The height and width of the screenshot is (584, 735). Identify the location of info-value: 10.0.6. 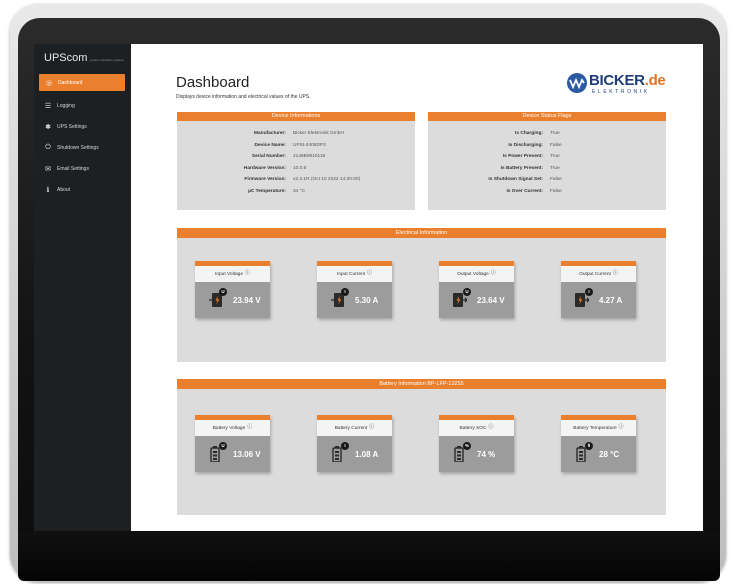
(300, 168).